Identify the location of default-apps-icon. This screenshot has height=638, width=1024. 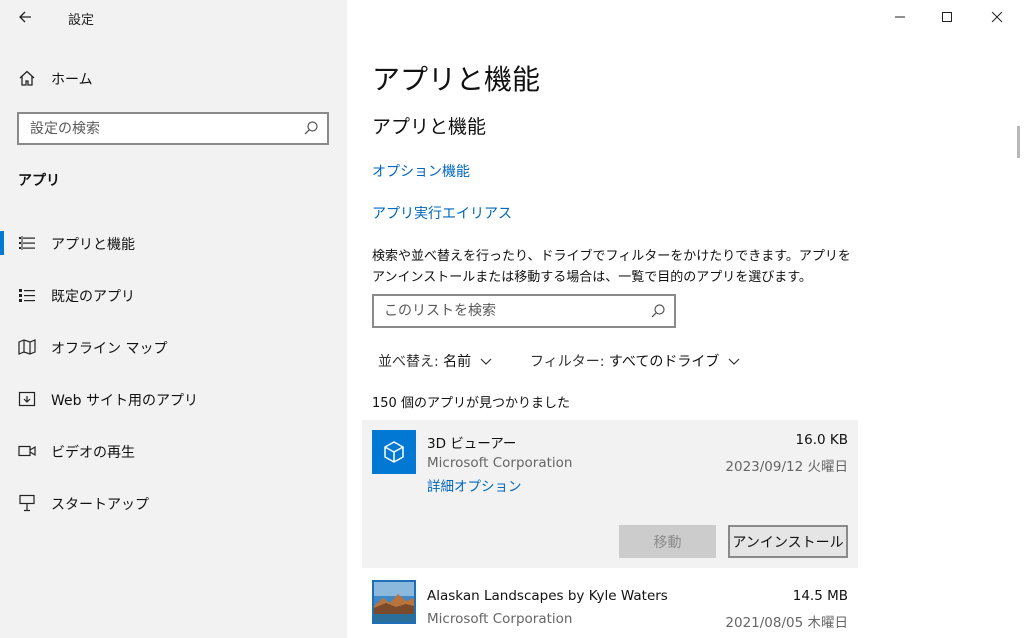
(27, 295).